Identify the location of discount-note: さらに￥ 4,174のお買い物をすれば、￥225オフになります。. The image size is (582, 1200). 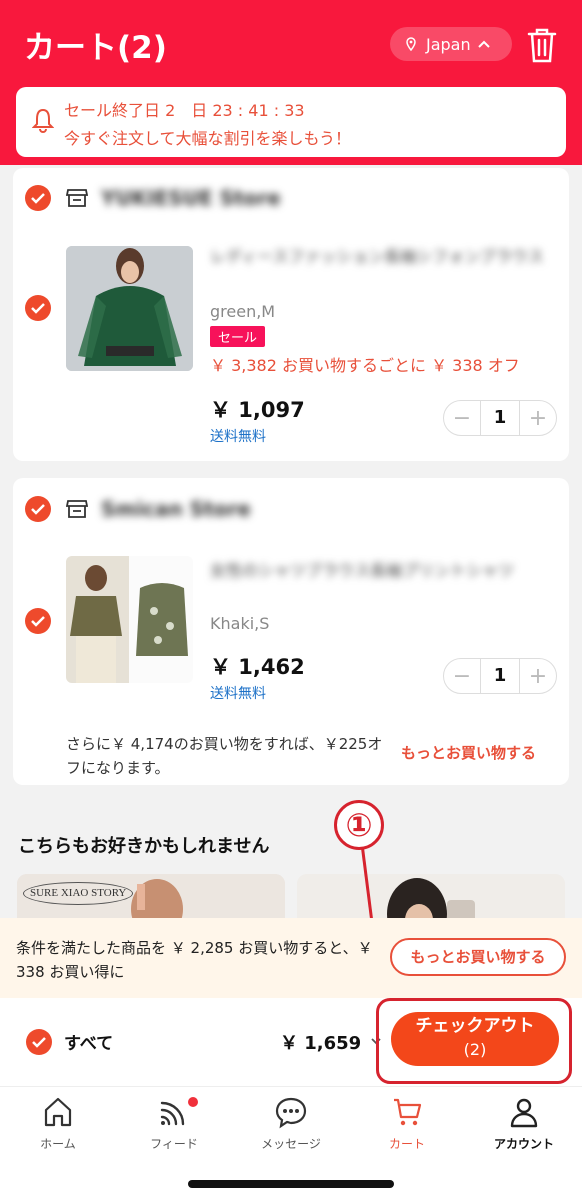
(224, 756).